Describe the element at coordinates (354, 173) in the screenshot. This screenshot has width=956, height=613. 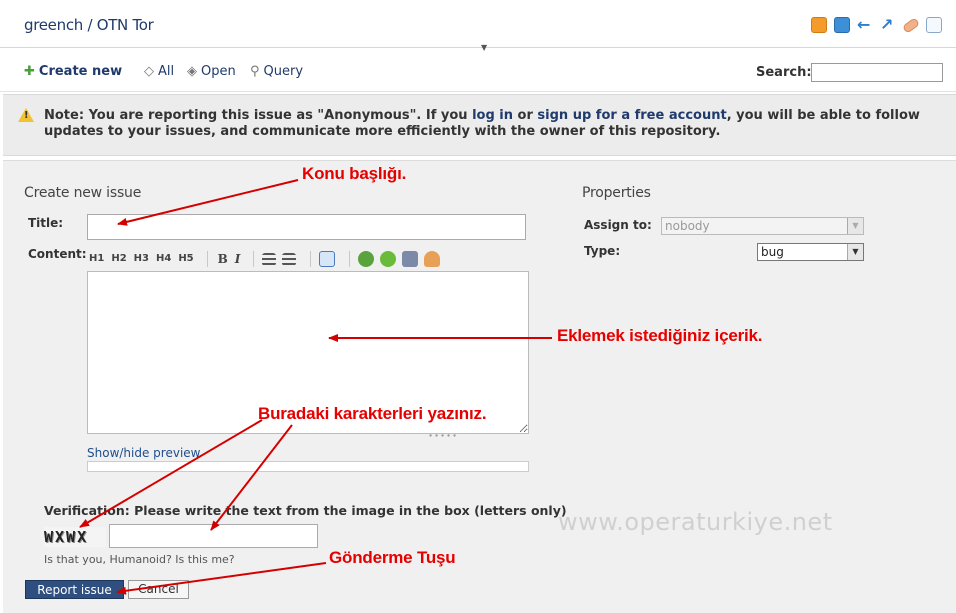
I see `title-annotation: Konu başlığı.` at that location.